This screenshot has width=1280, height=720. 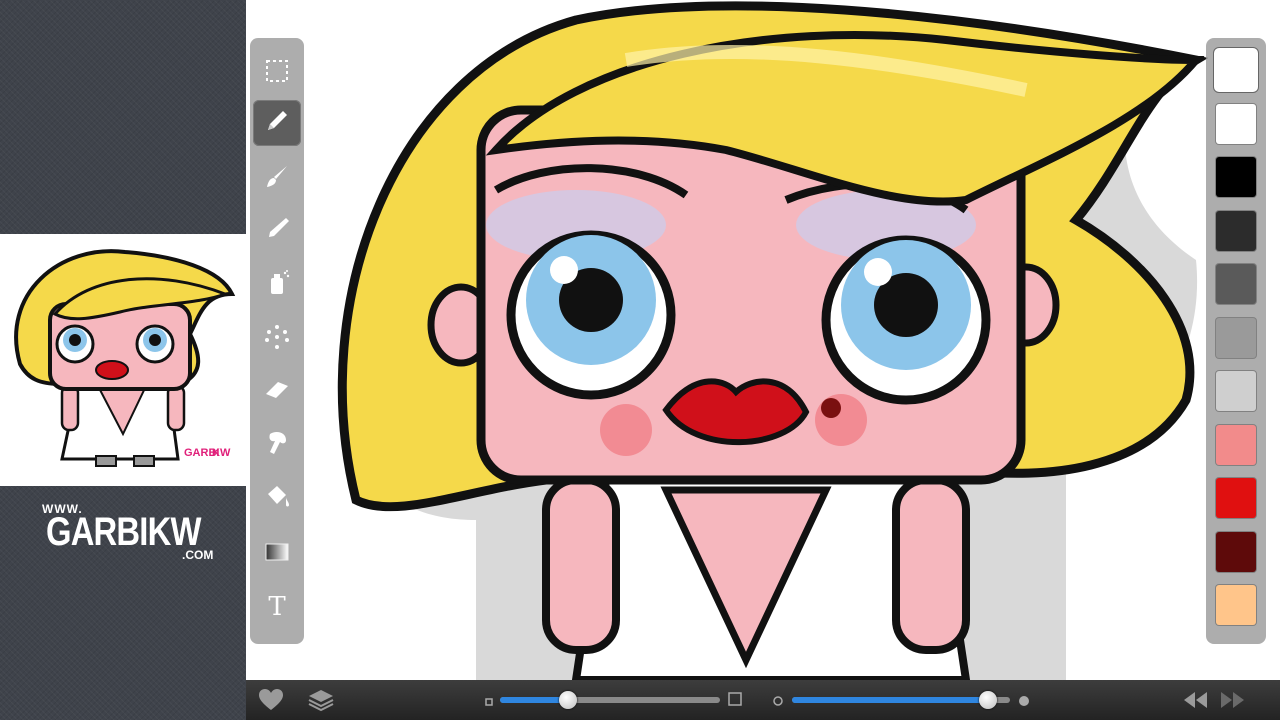 I want to click on bottom-toolbar, so click(x=763, y=700).